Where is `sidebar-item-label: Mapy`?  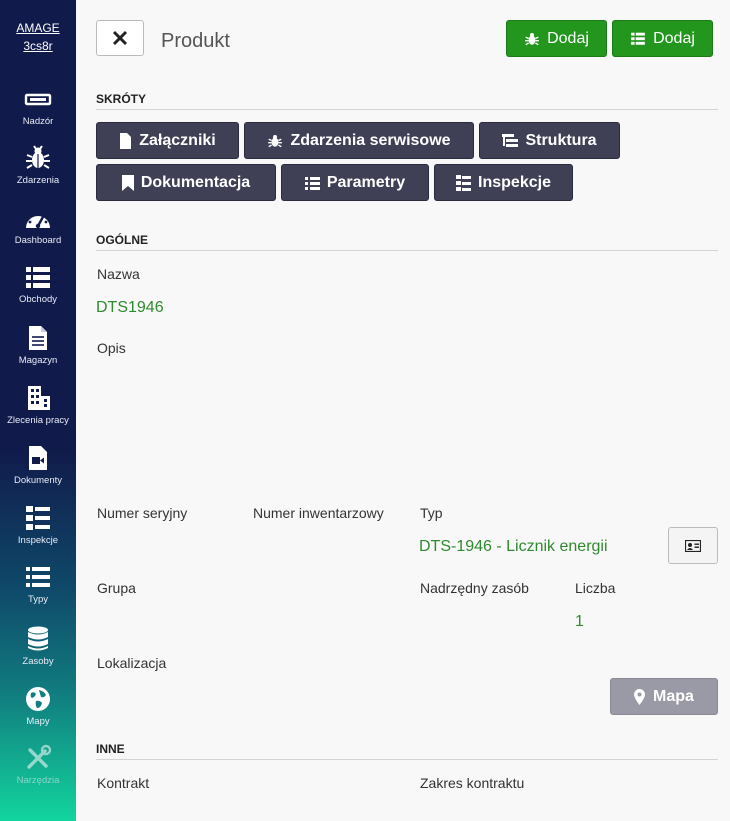
sidebar-item-label: Mapy is located at coordinates (38, 721).